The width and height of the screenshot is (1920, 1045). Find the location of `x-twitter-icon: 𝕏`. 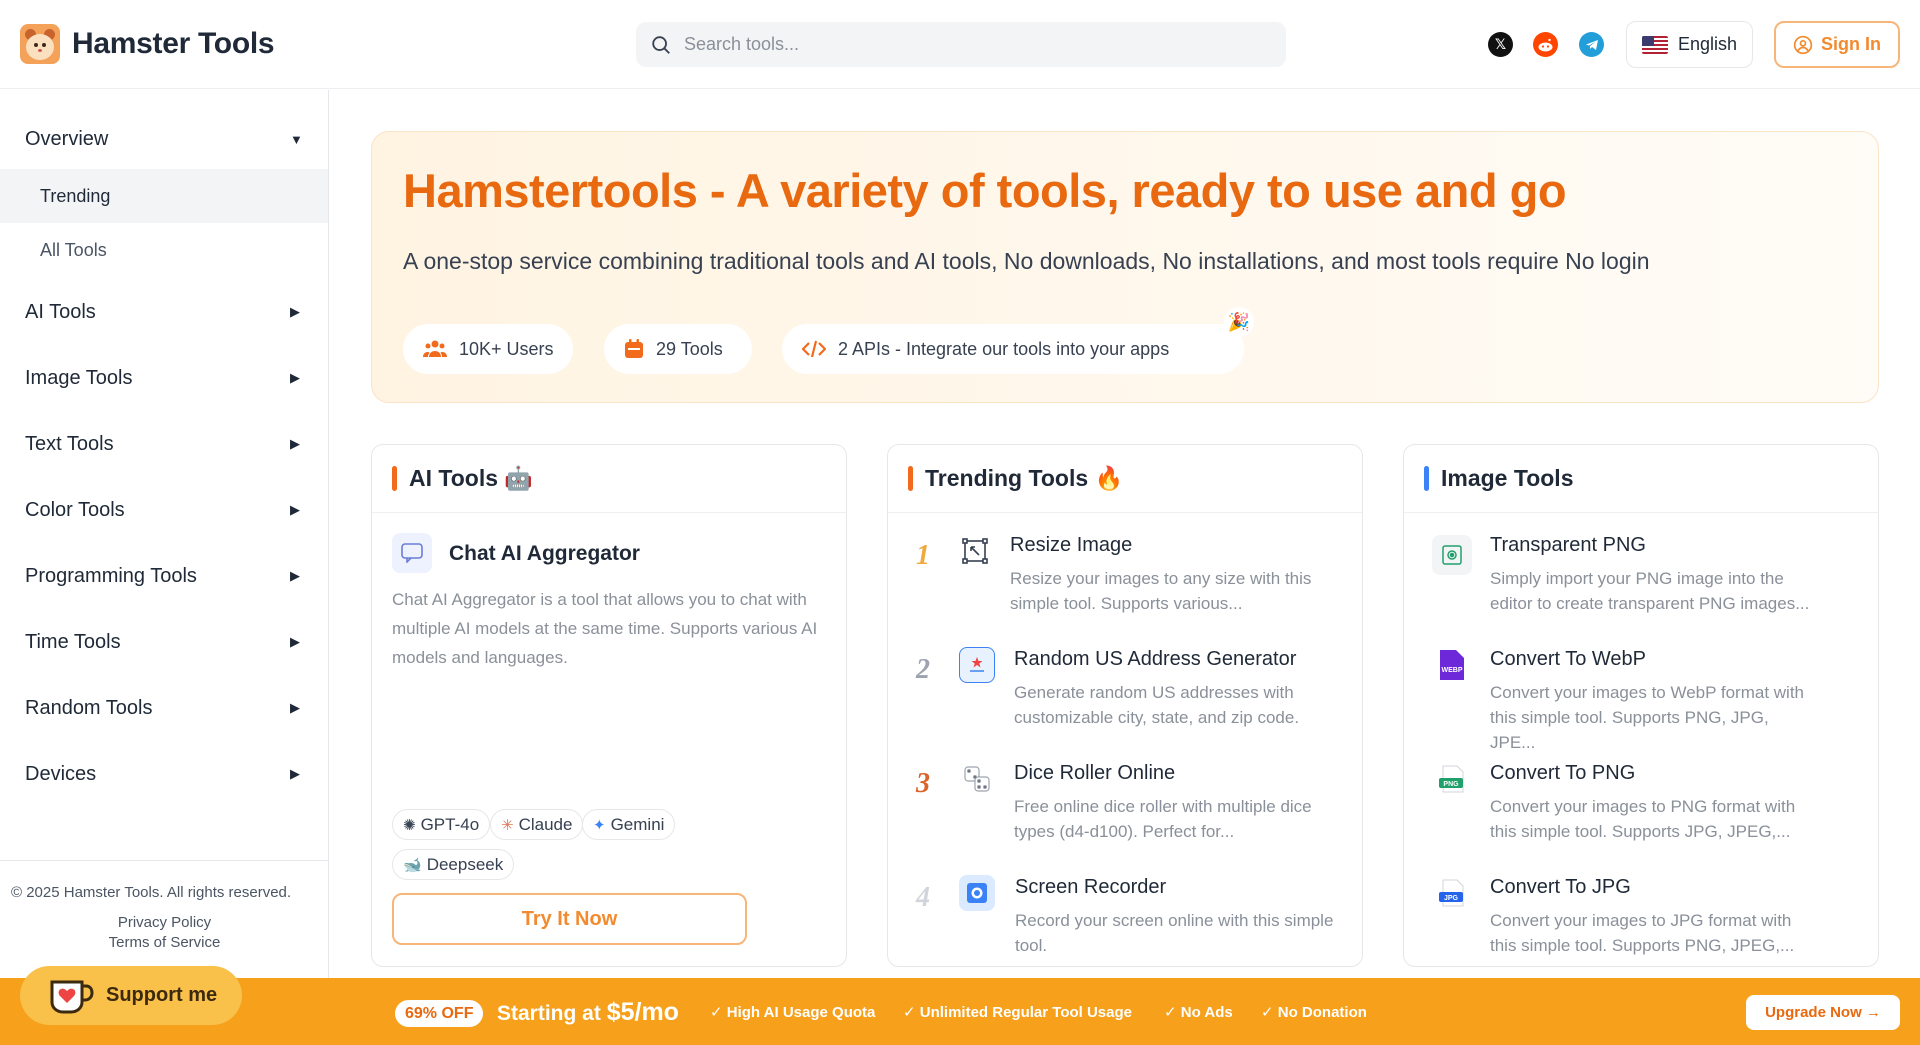

x-twitter-icon: 𝕏 is located at coordinates (1500, 44).